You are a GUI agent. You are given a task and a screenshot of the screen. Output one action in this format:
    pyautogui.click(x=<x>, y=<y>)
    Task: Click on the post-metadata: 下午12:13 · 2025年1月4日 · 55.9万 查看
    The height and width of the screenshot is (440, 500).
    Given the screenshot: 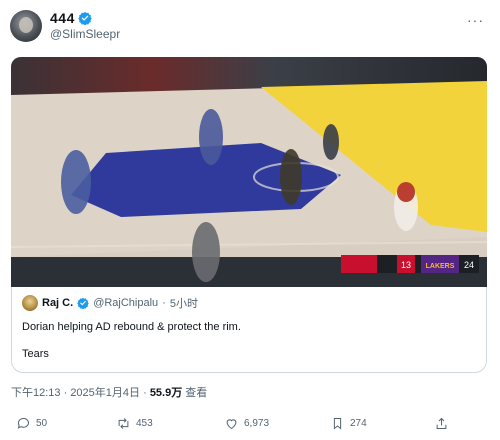 What is the action you would take?
    pyautogui.click(x=109, y=392)
    